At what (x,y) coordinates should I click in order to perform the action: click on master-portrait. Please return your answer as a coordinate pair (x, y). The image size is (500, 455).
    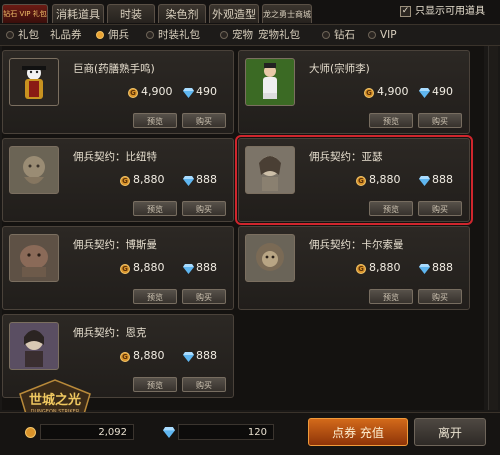
    Looking at the image, I should click on (270, 82).